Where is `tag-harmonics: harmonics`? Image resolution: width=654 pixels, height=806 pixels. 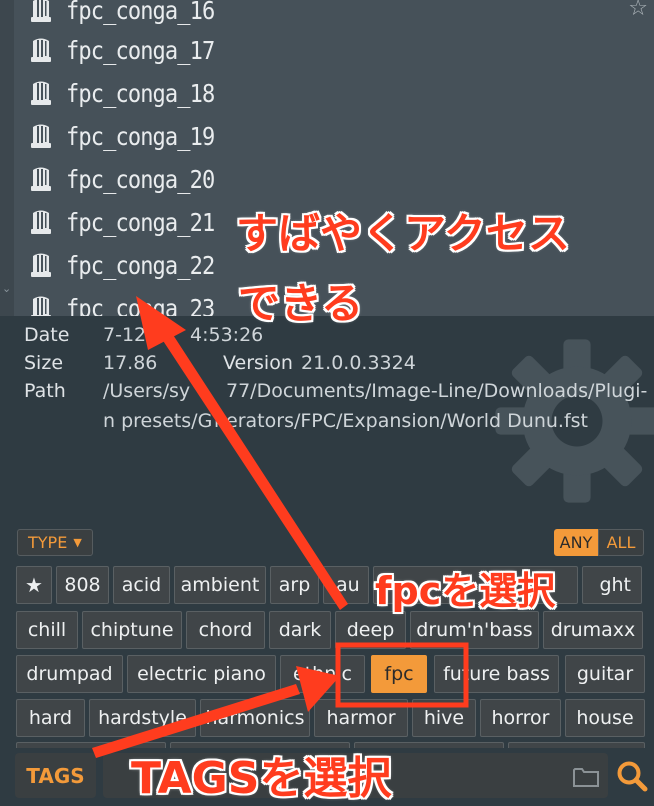
tag-harmonics: harmonics is located at coordinates (255, 718).